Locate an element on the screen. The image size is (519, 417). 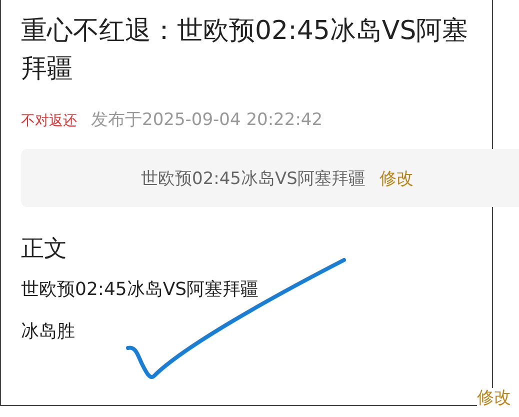
article-title: 重心不红退：世欧预02:45冰岛VS阿塞拜疆 is located at coordinates (245, 50).